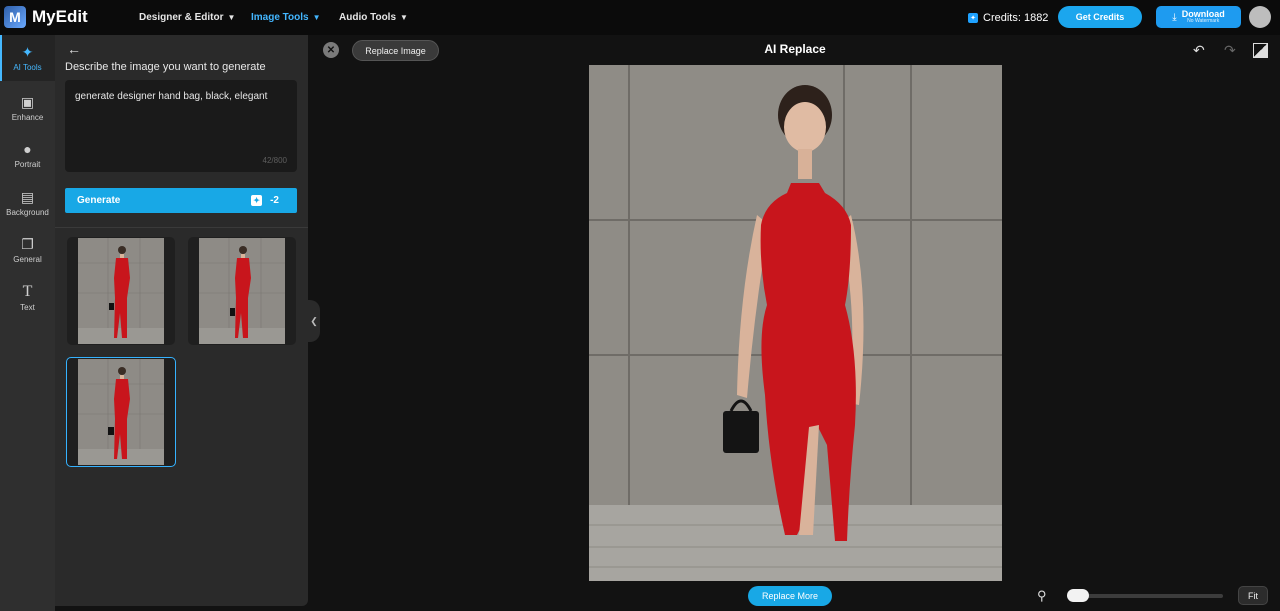 The image size is (1280, 611). What do you see at coordinates (181, 227) in the screenshot?
I see `divider` at bounding box center [181, 227].